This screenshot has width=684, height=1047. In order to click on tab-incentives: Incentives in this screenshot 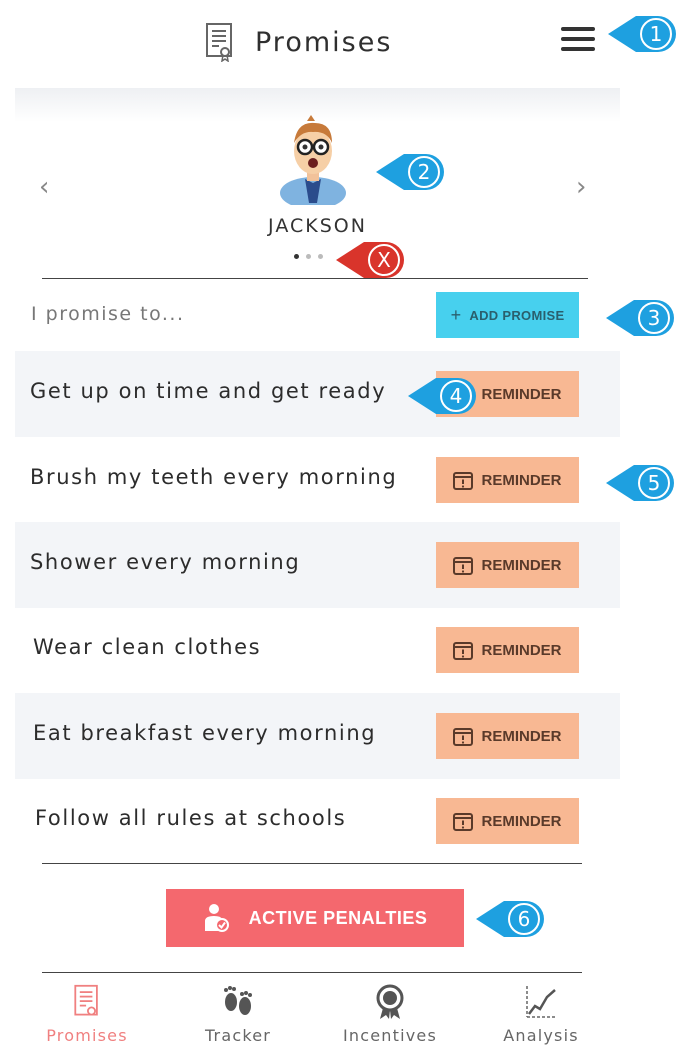, I will do `click(390, 1012)`.